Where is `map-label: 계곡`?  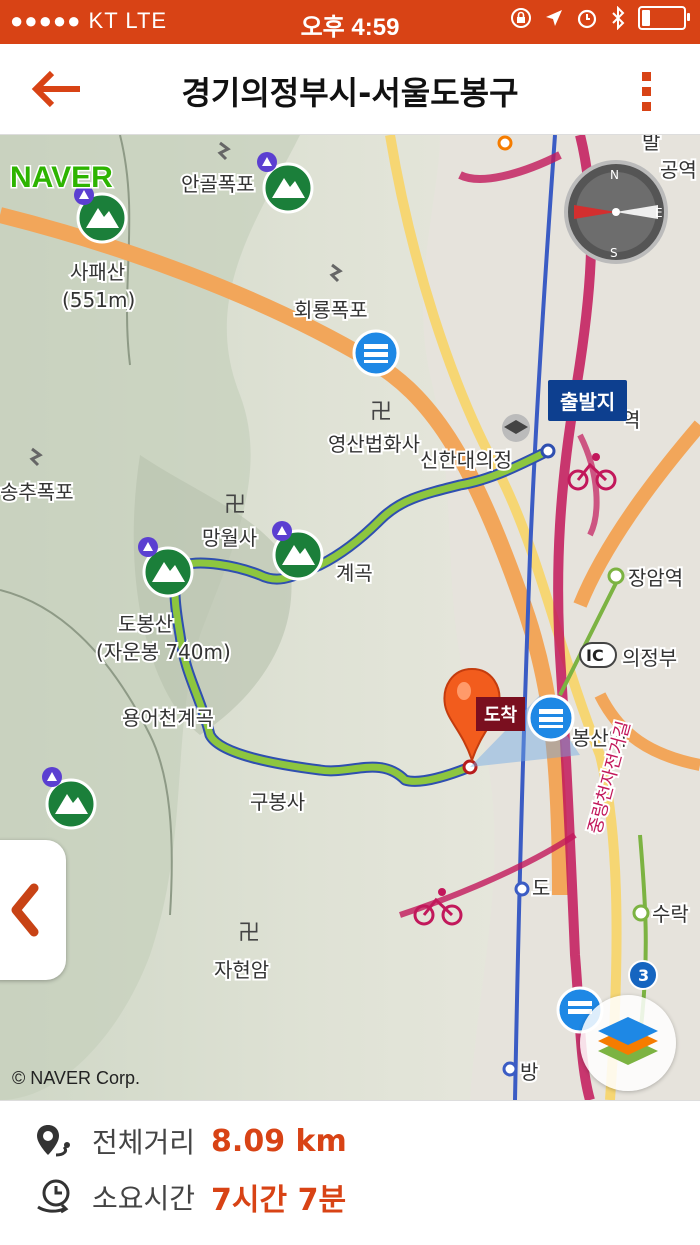 map-label: 계곡 is located at coordinates (354, 573).